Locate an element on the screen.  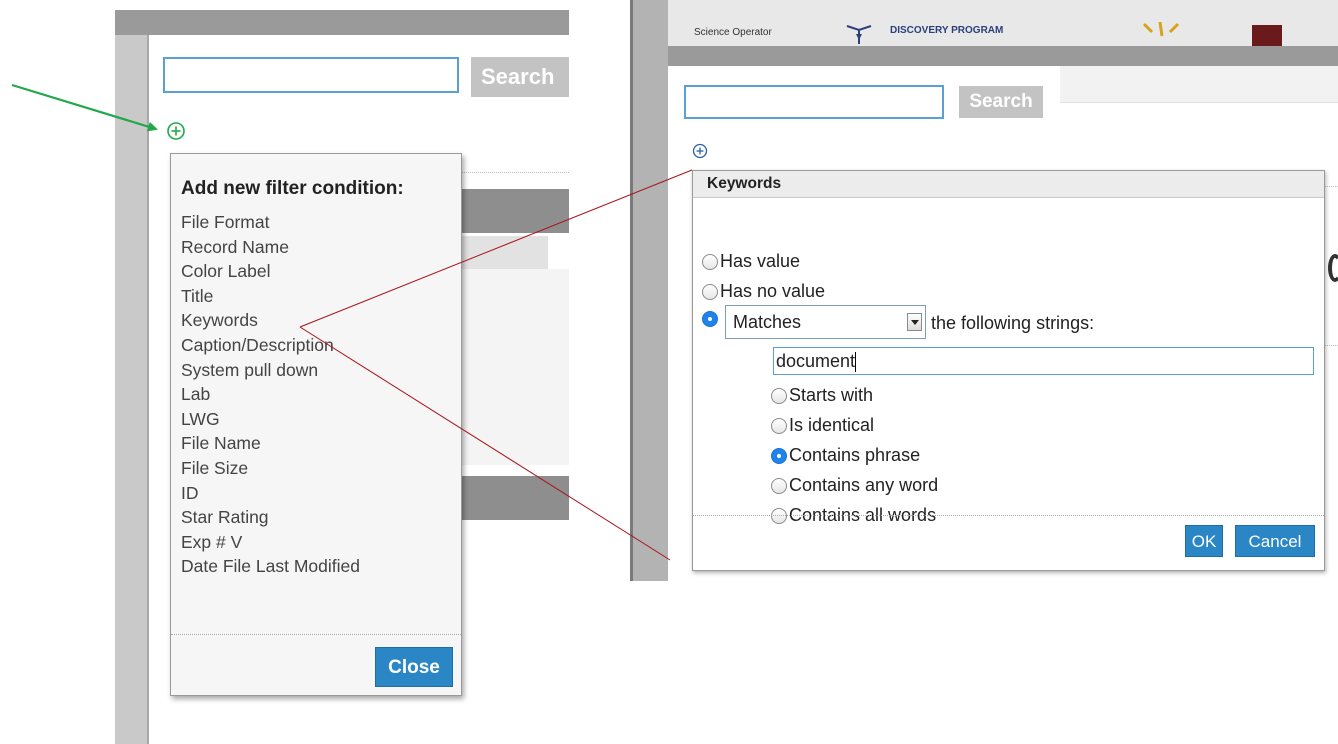
match-type-select: Matches is located at coordinates (825, 322).